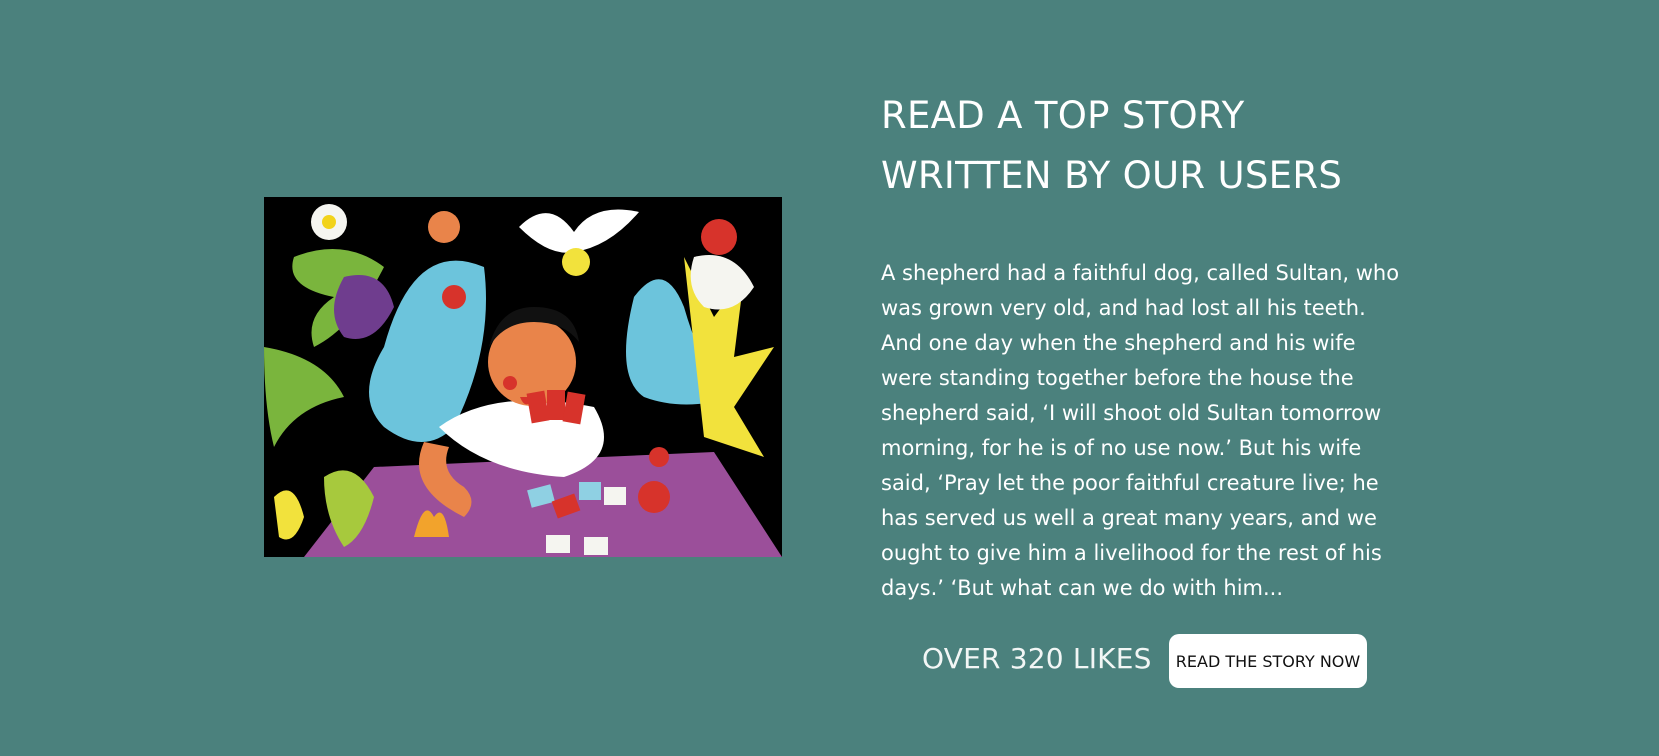 Image resolution: width=1659 pixels, height=756 pixels. I want to click on hero-title: READ A TOP STORY WRITTEN BY OUR USERS, so click(1141, 146).